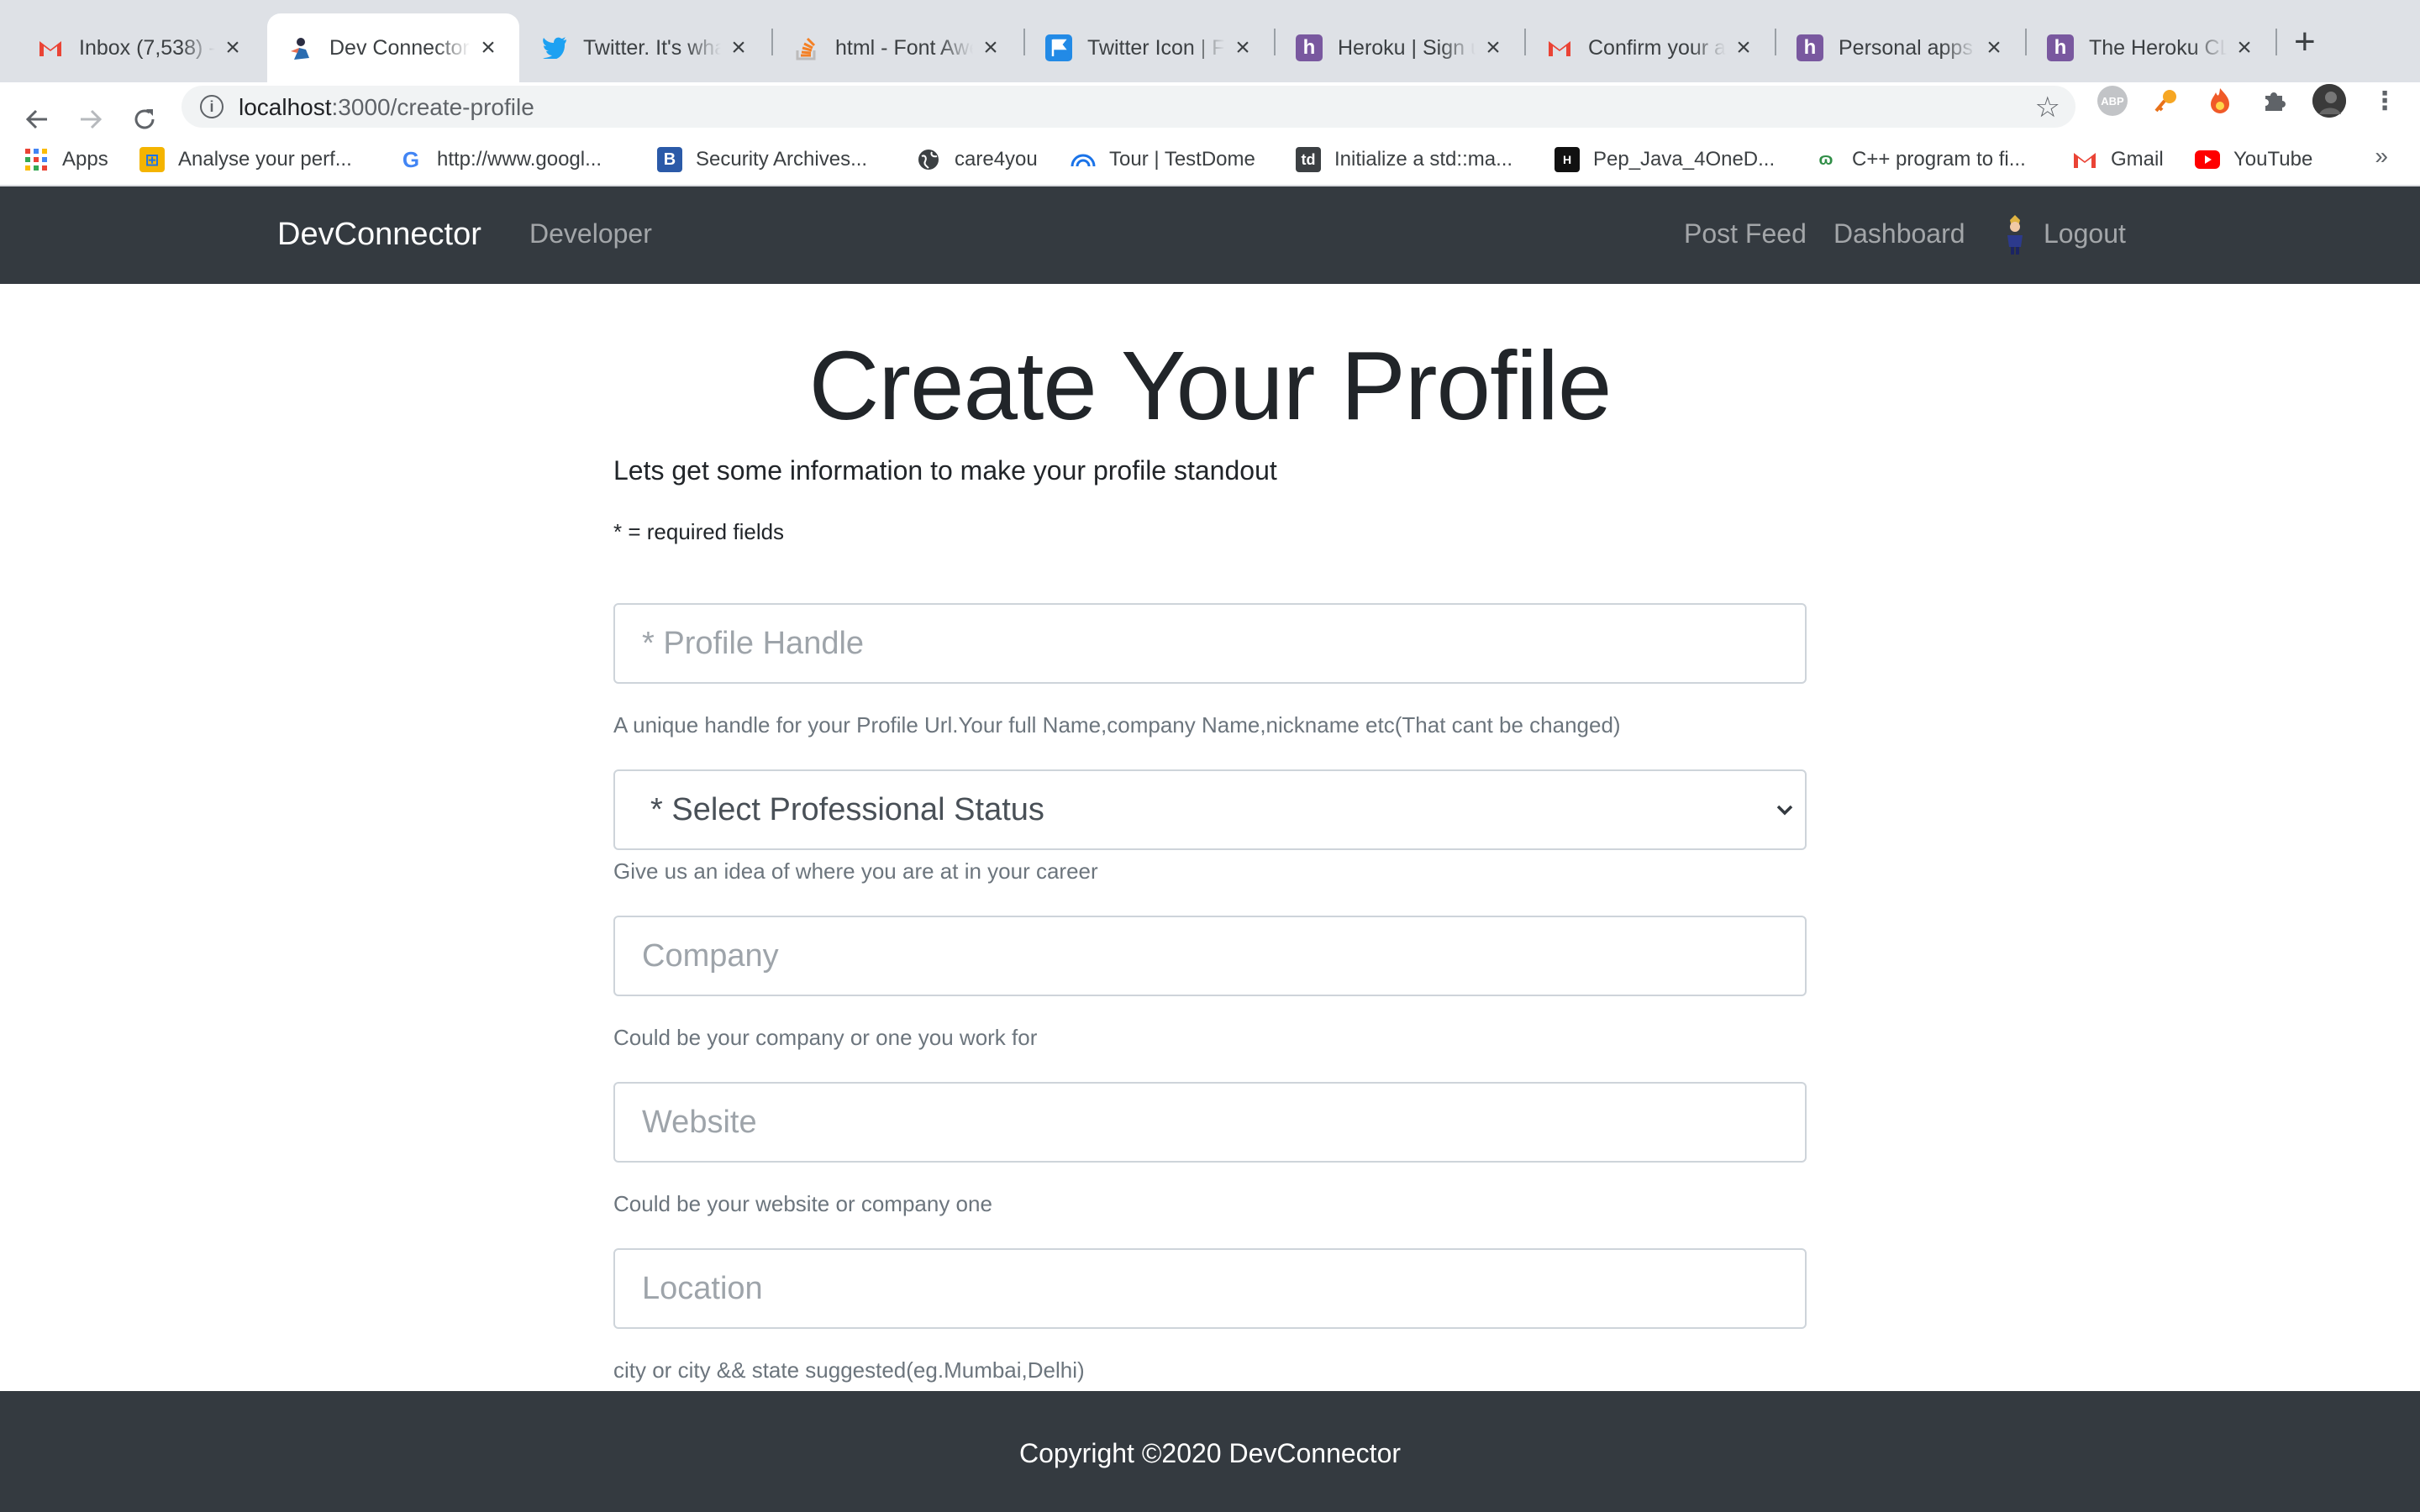  What do you see at coordinates (1308, 159) in the screenshot?
I see `td-icon: td` at bounding box center [1308, 159].